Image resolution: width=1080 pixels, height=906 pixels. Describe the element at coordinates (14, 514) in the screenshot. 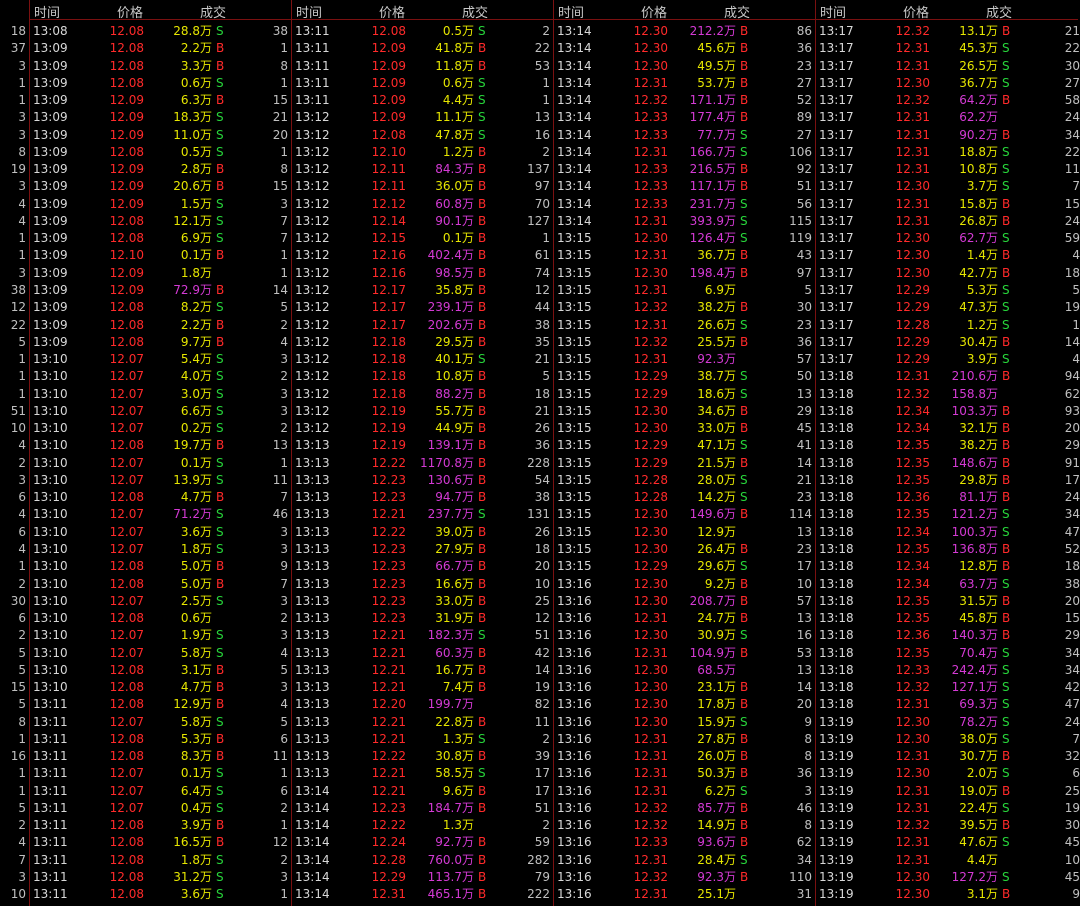

I see `left-count-row: 4` at that location.